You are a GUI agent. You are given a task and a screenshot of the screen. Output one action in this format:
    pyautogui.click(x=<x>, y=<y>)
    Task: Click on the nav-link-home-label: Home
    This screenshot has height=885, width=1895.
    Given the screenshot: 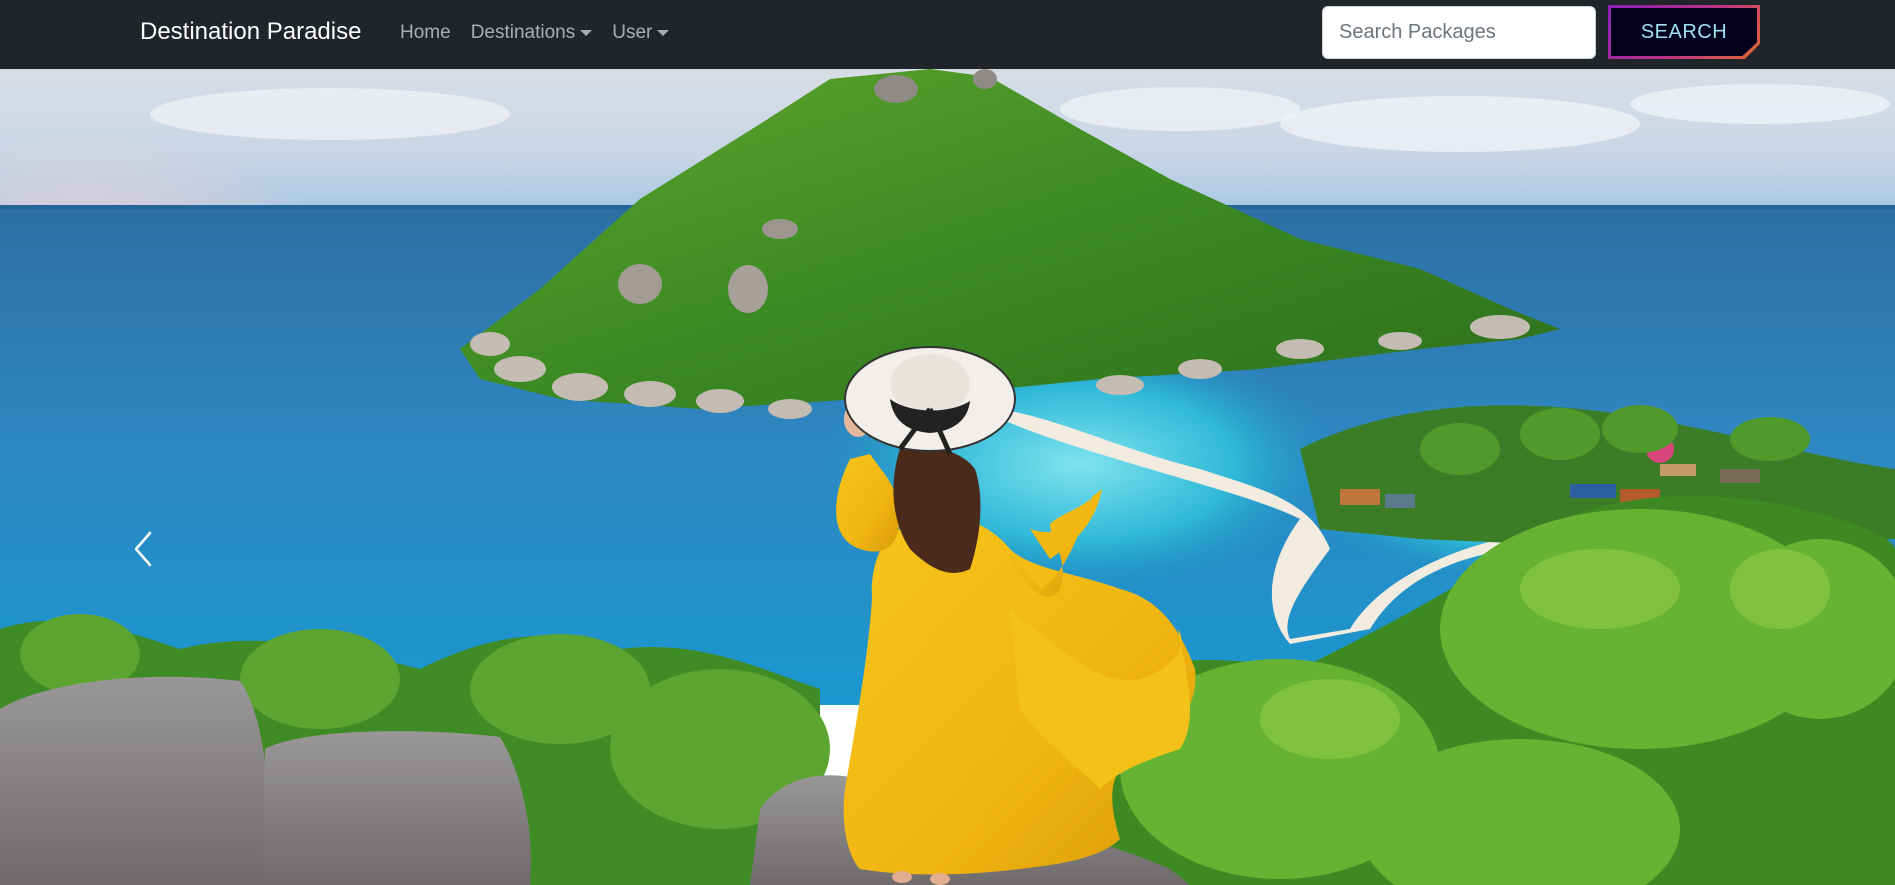 What is the action you would take?
    pyautogui.click(x=425, y=32)
    